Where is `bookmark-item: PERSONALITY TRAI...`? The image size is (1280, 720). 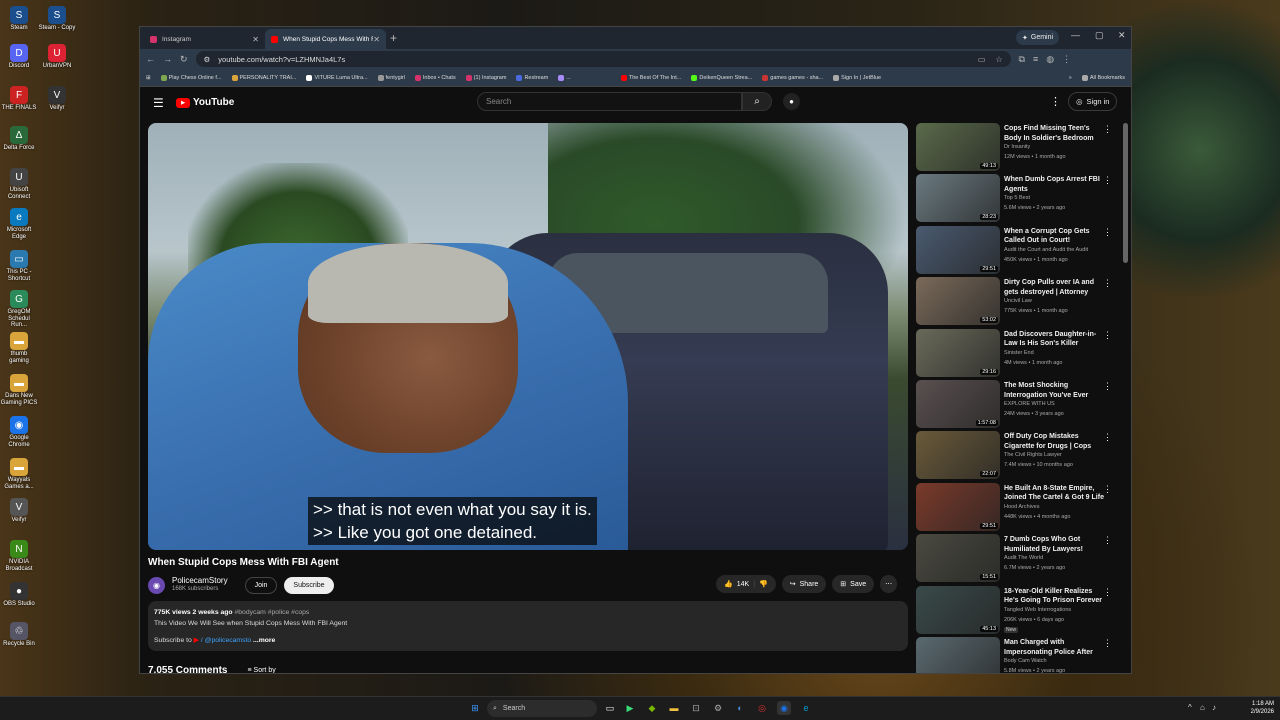
bookmark-item: PERSONALITY TRAI... is located at coordinates (263, 77).